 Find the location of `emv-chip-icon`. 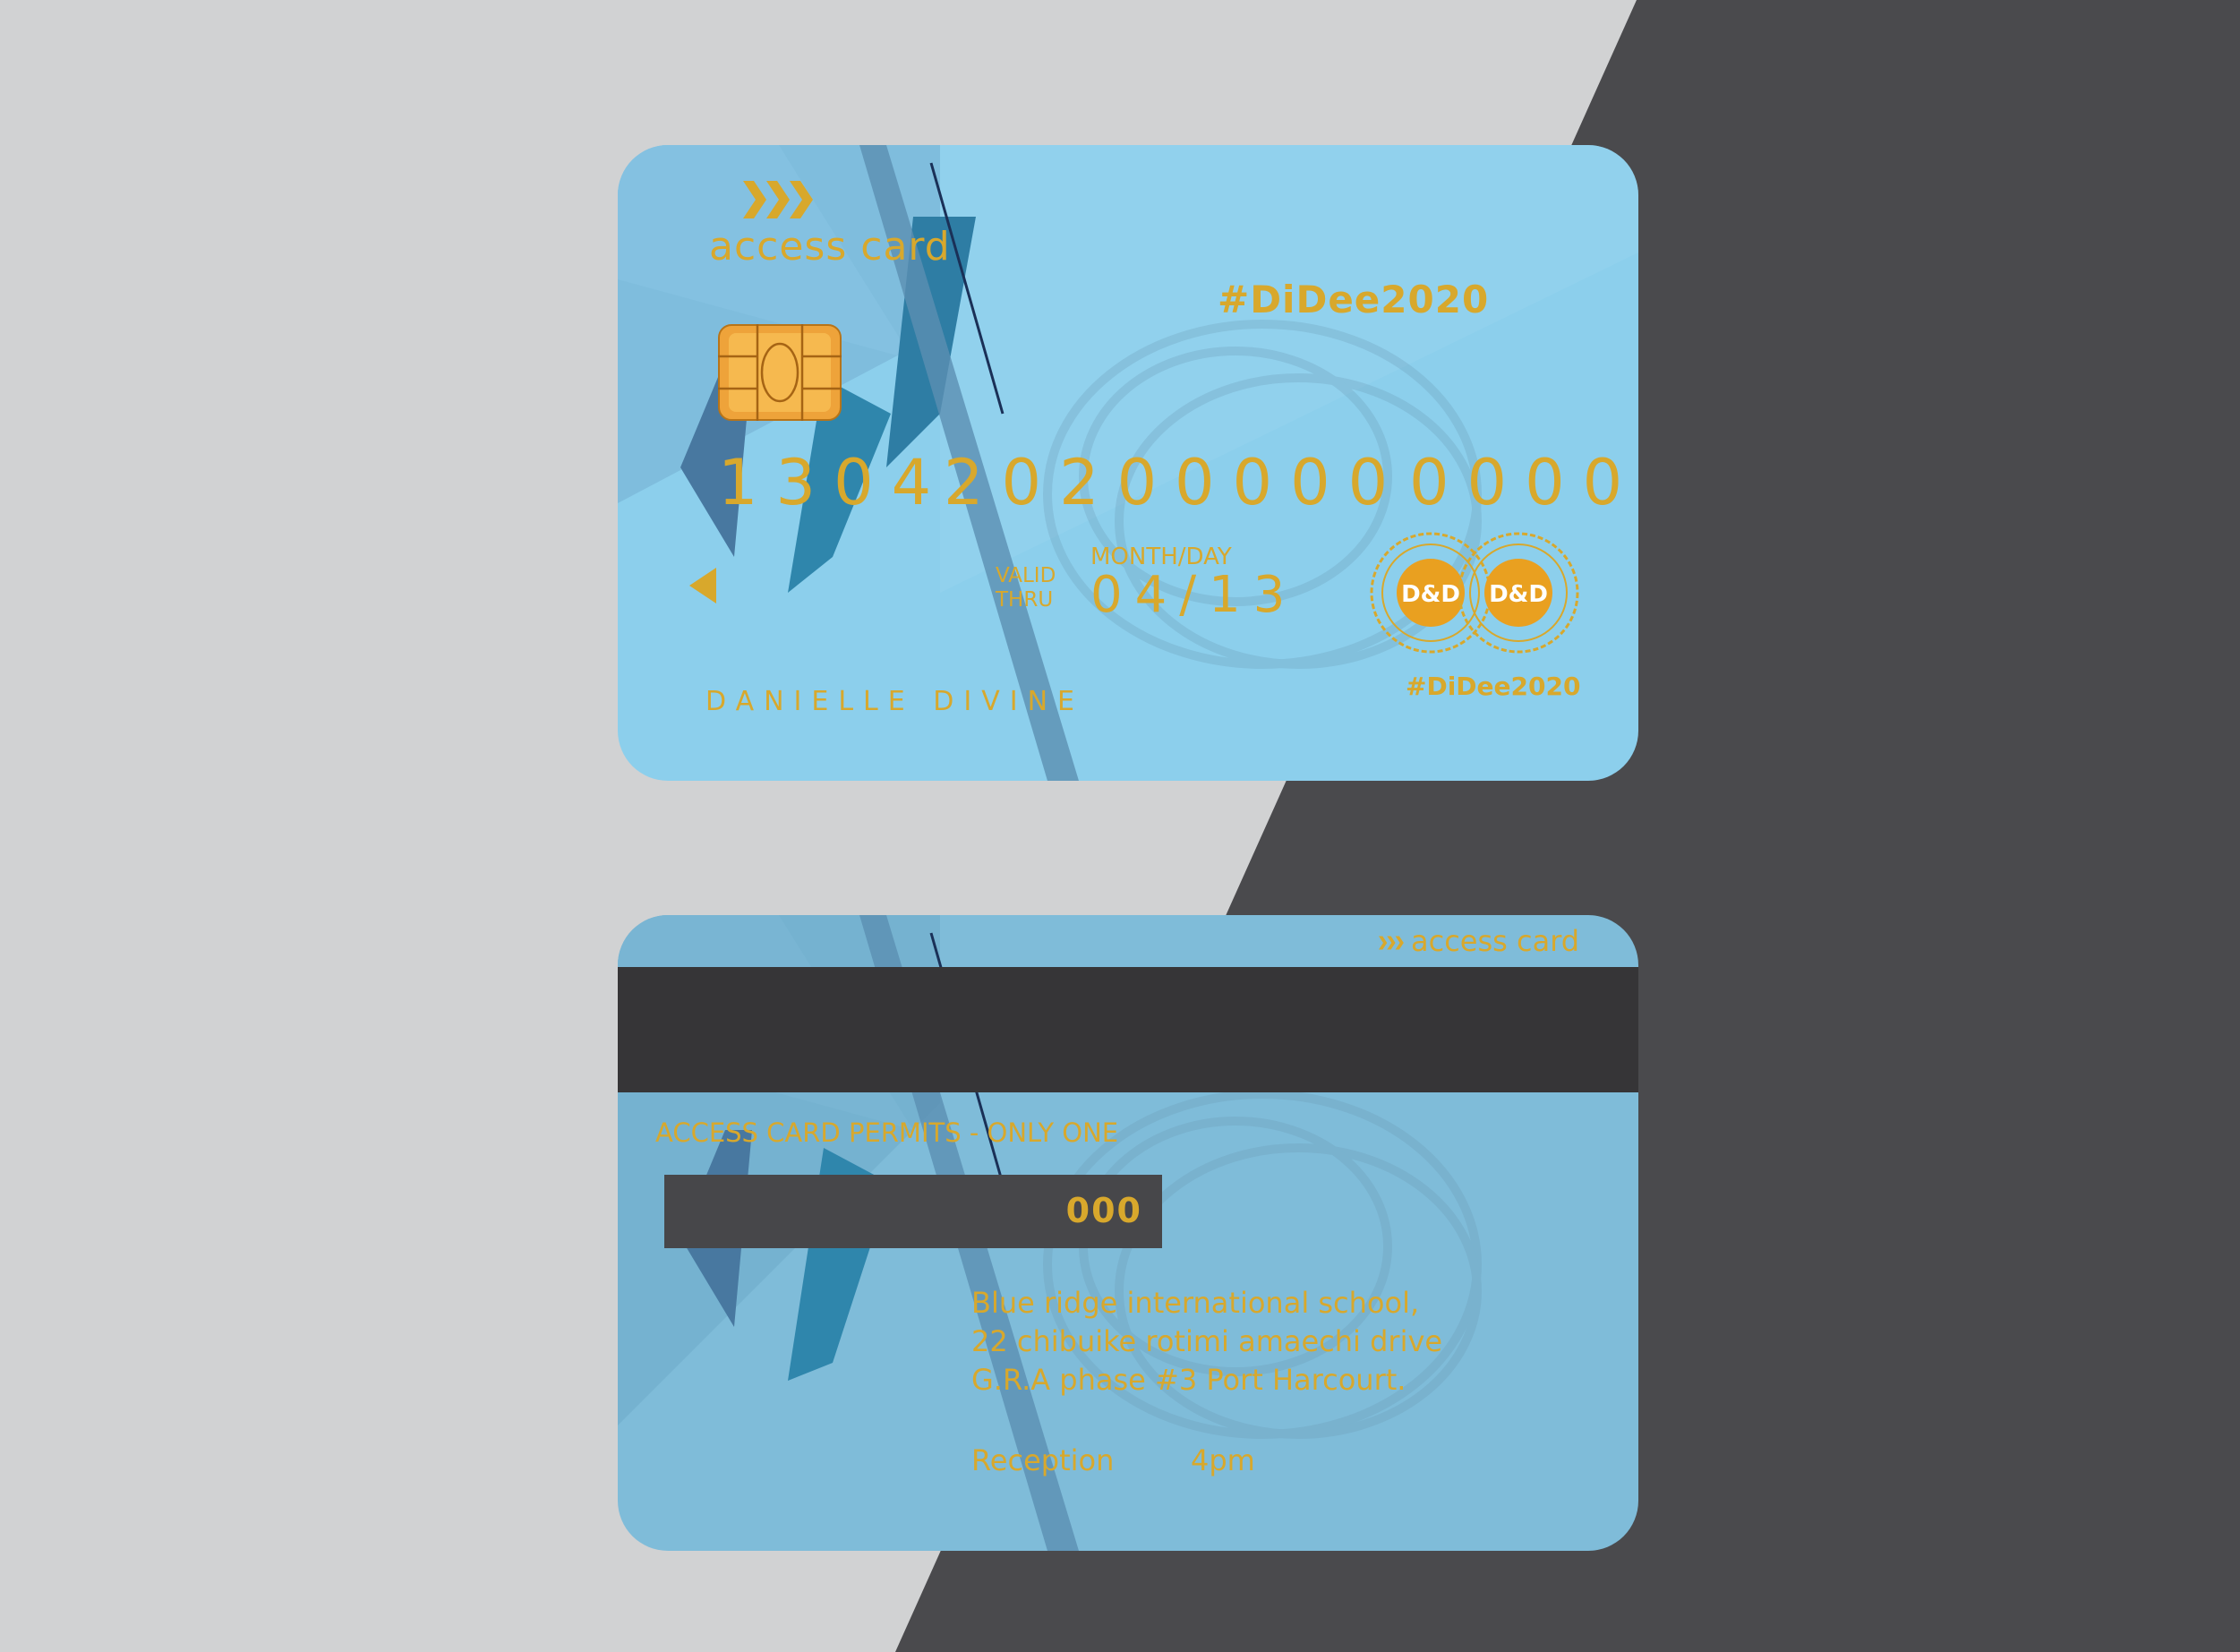

emv-chip-icon is located at coordinates (780, 372).